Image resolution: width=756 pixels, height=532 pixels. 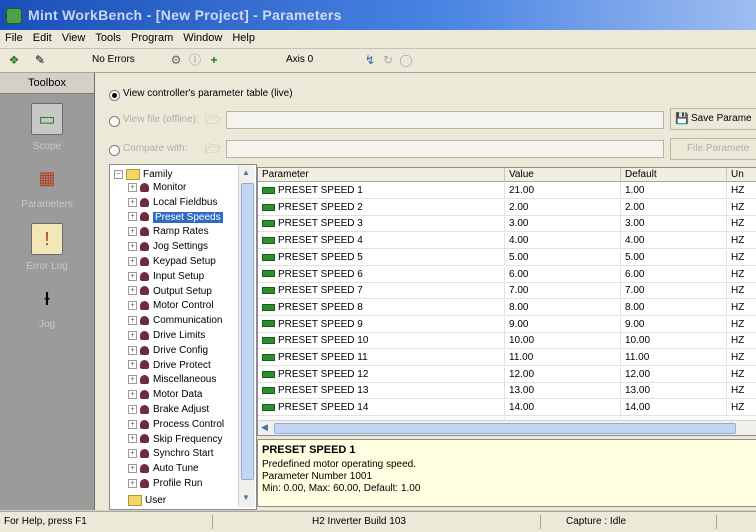 What do you see at coordinates (507, 374) in the screenshot?
I see `table-row: PRESET SPEED 12 12.00 12.00 HZ` at bounding box center [507, 374].